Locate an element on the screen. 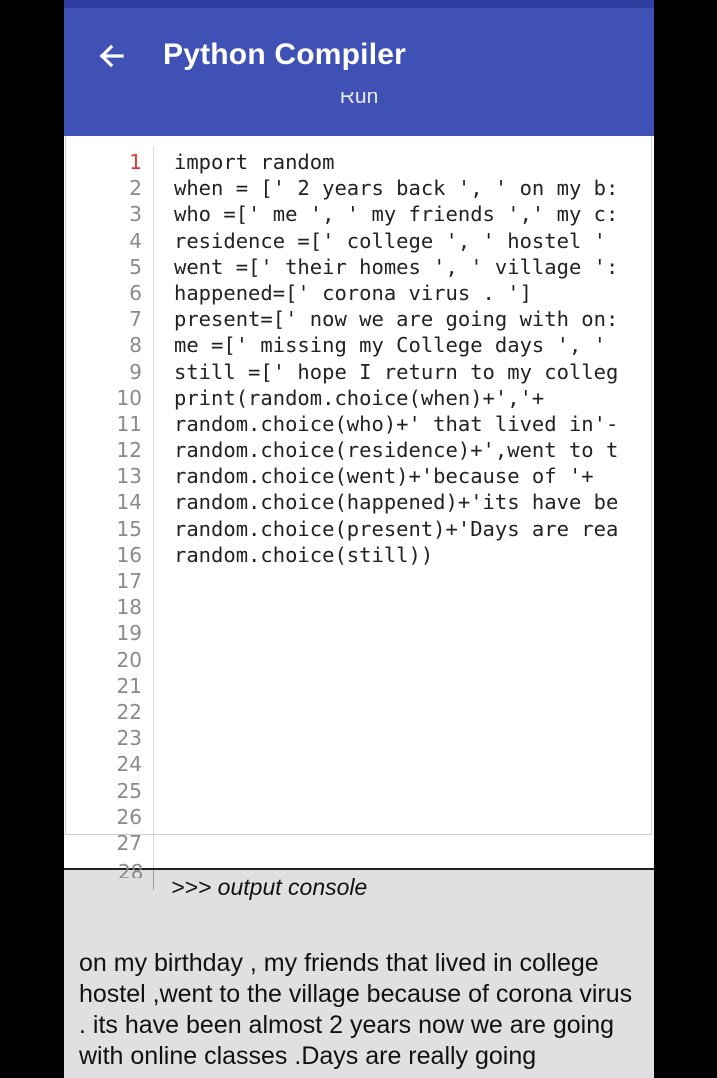 This screenshot has width=717, height=1078. line-number: 24 is located at coordinates (129, 764).